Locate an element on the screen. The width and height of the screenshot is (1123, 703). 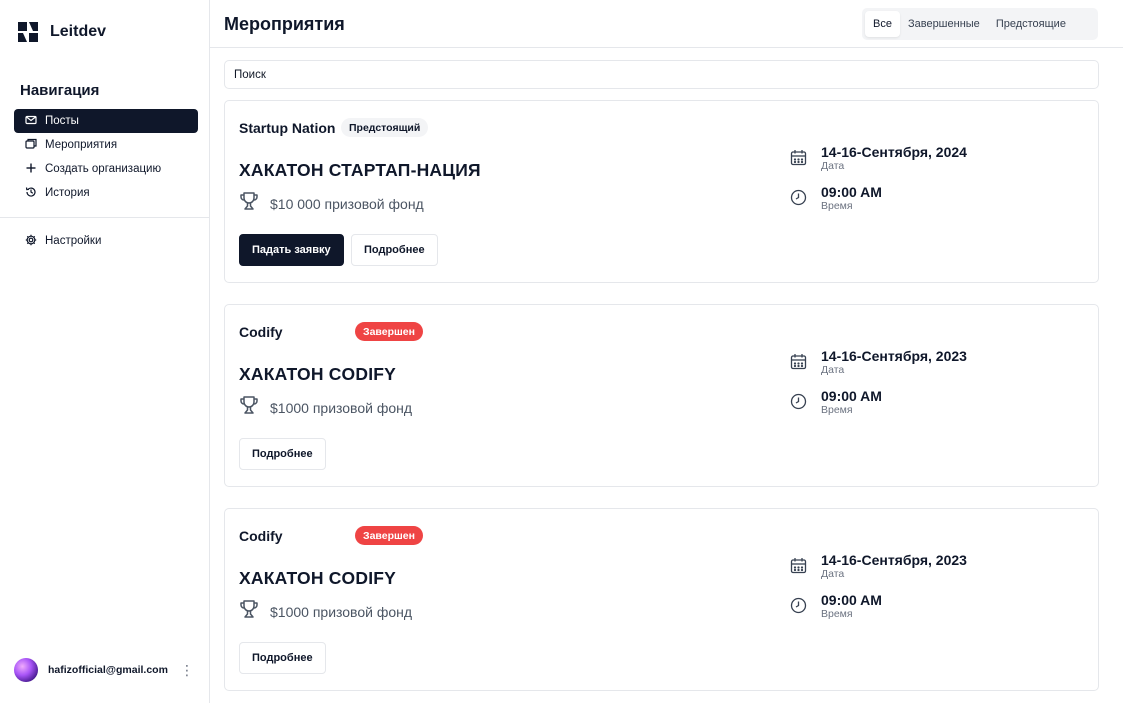
user-row: hafizofficial@gmail.com ⋮ is located at coordinates (106, 670).